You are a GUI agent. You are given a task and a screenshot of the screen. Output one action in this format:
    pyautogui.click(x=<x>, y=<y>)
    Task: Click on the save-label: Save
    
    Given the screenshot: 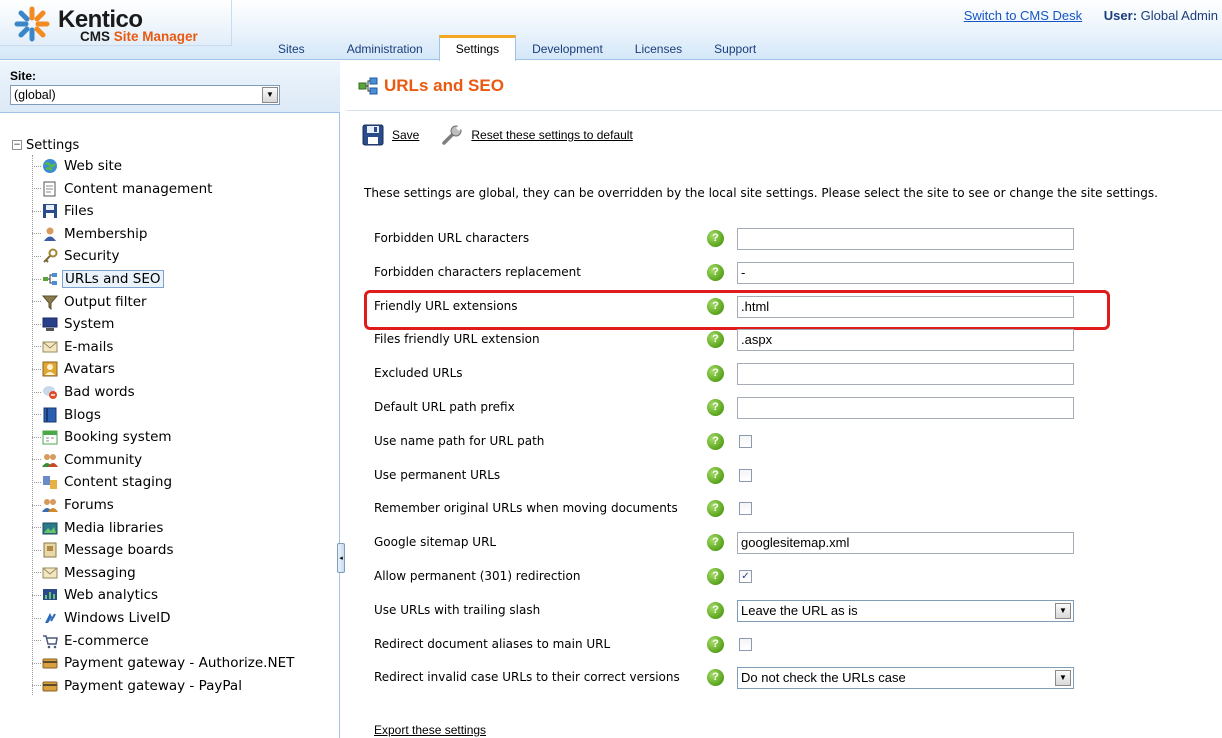 What is the action you would take?
    pyautogui.click(x=406, y=135)
    